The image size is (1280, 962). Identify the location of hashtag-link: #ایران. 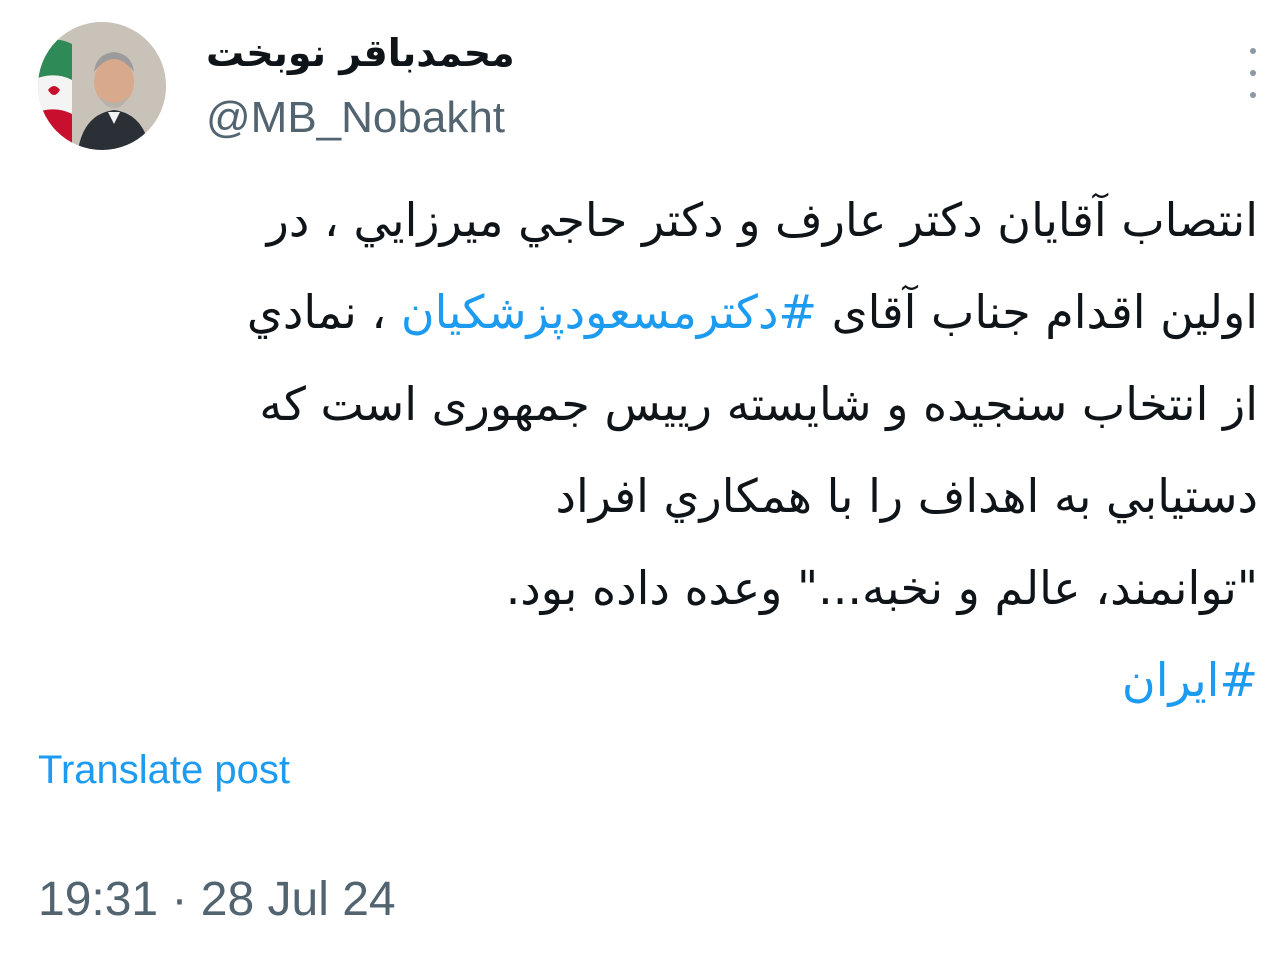
(1190, 680).